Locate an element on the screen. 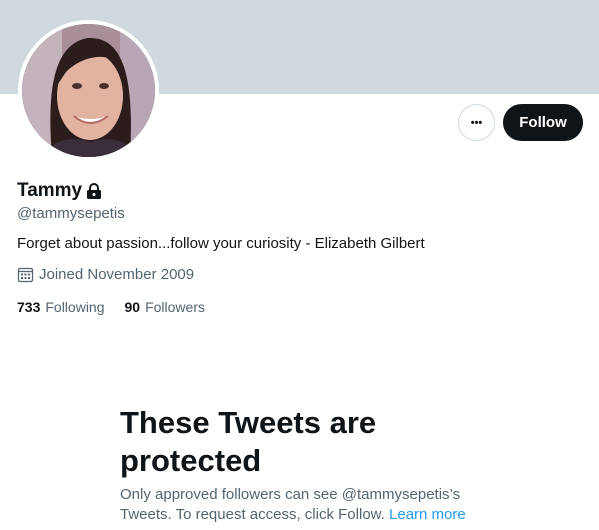 This screenshot has width=599, height=530. joined-text: Joined November 2009 is located at coordinates (117, 274).